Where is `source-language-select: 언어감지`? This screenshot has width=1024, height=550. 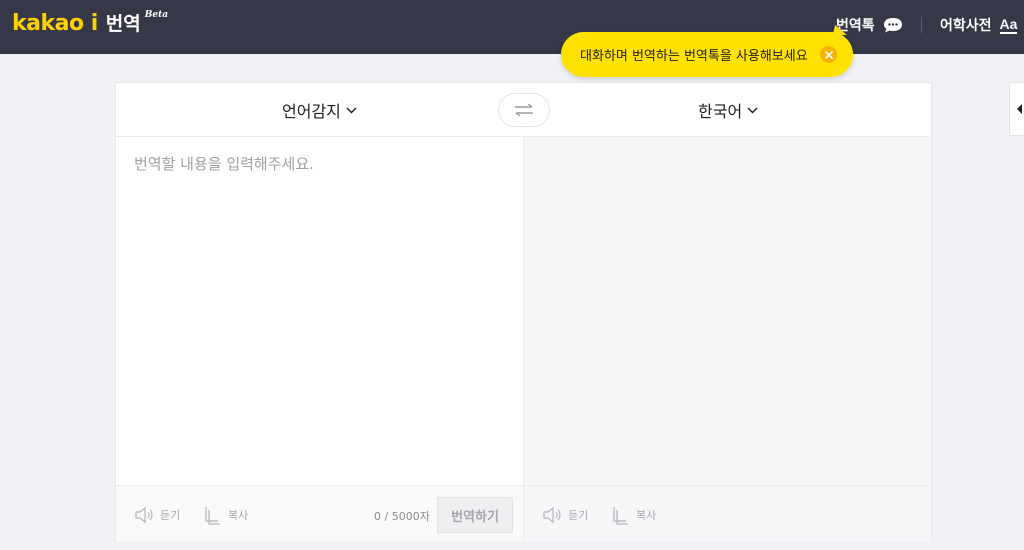
source-language-select: 언어감지 is located at coordinates (319, 110).